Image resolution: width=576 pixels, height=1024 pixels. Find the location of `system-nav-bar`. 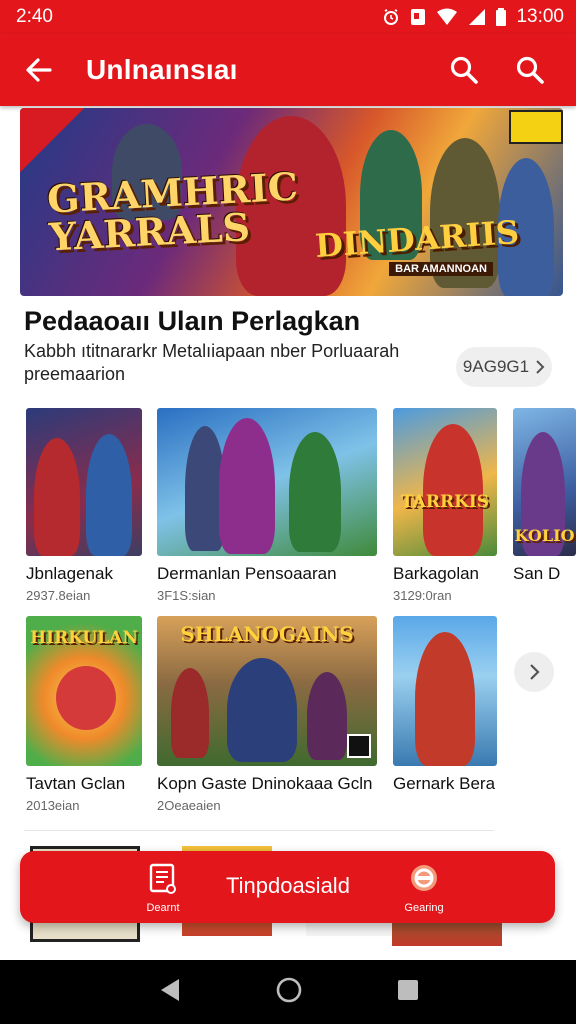

system-nav-bar is located at coordinates (288, 992).